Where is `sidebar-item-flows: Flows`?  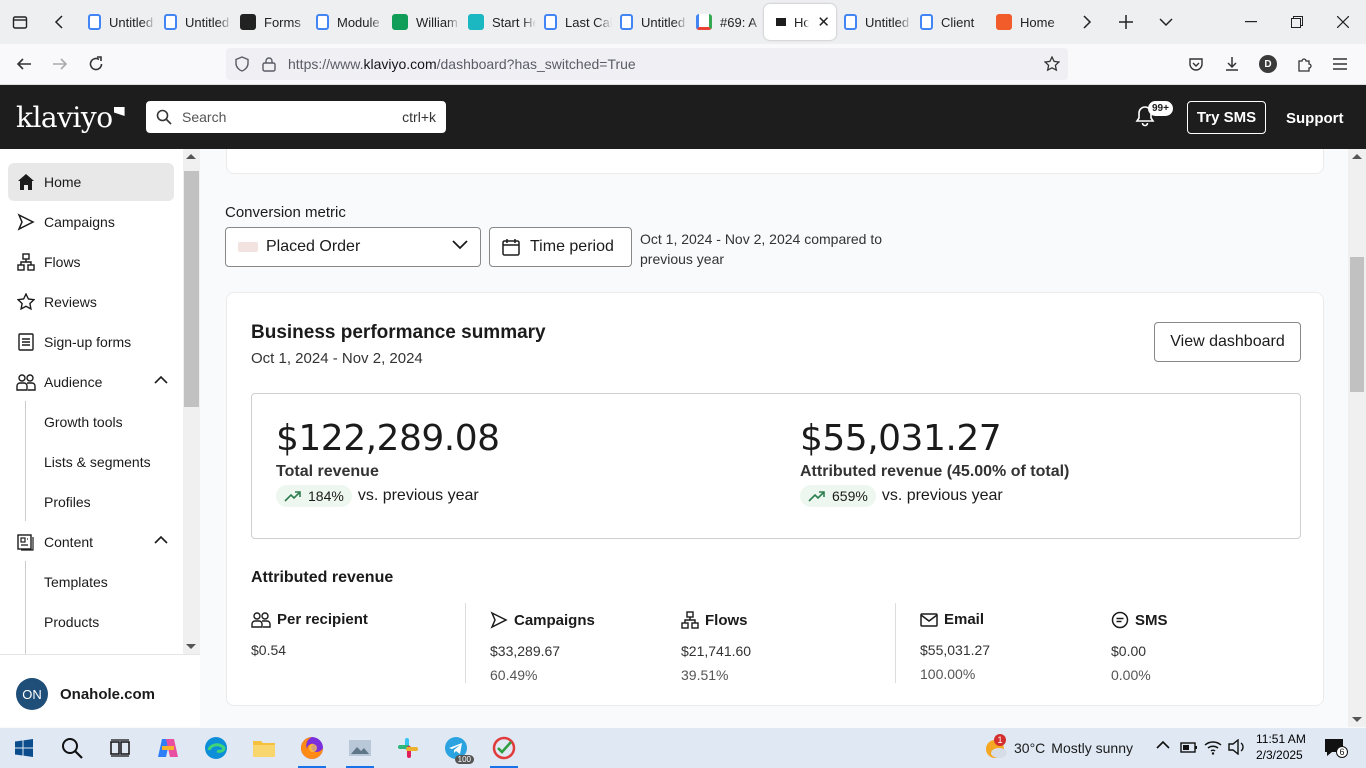
sidebar-item-flows: Flows is located at coordinates (91, 262).